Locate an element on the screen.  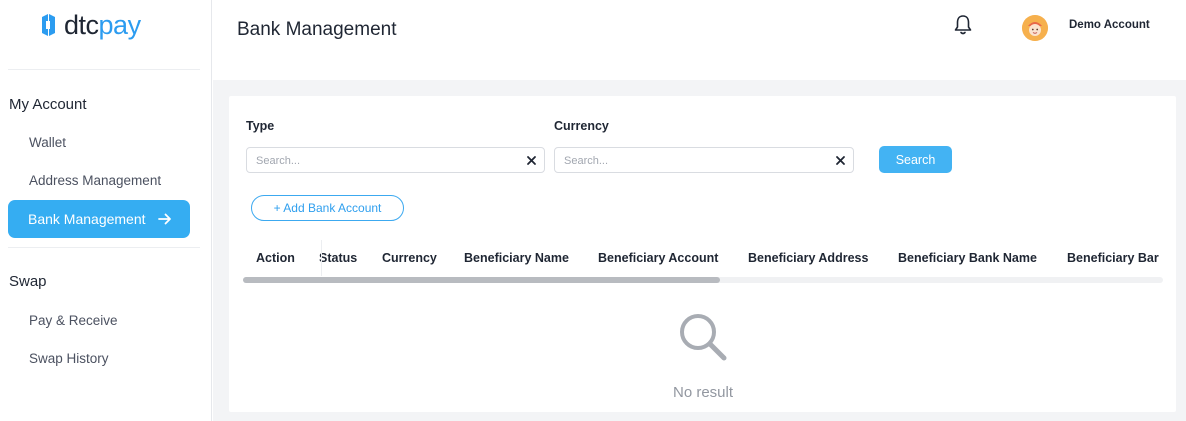
empty-state-text: No result is located at coordinates (703, 392).